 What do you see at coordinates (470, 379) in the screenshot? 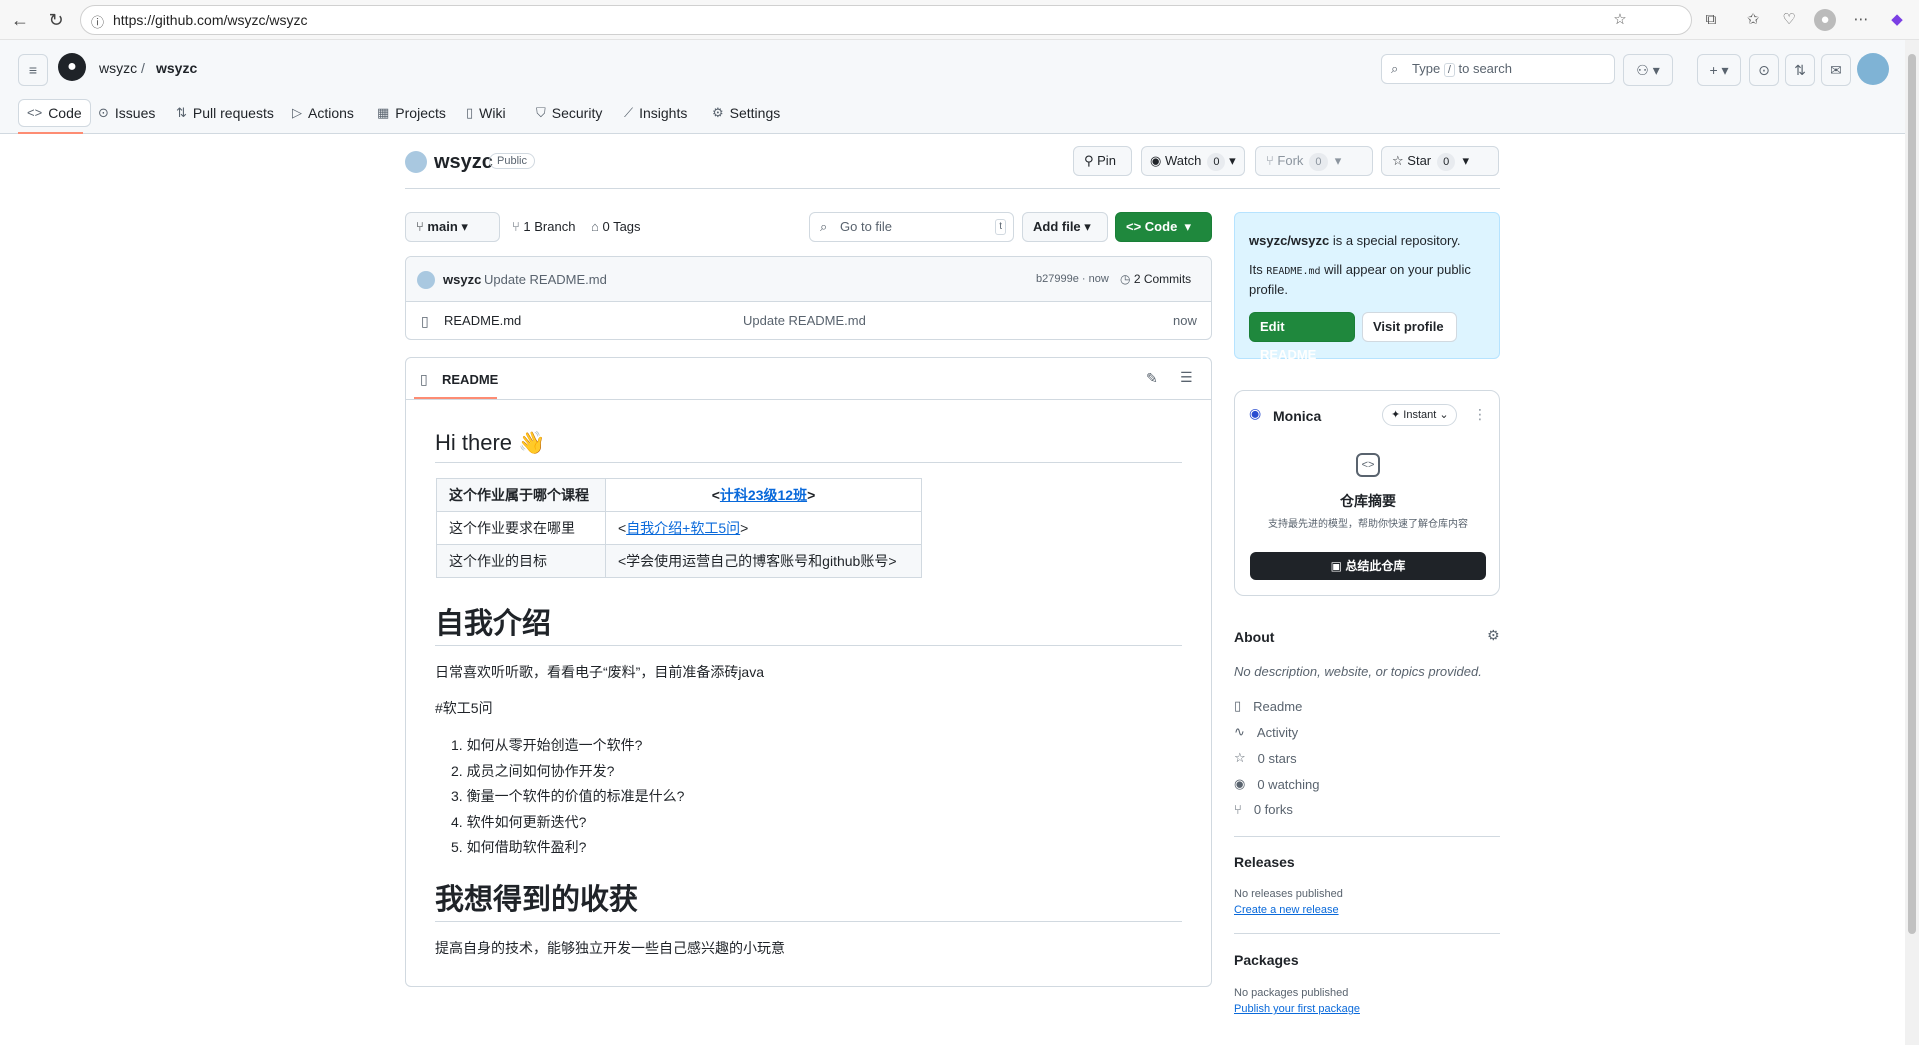
I see `readme-tab: README` at bounding box center [470, 379].